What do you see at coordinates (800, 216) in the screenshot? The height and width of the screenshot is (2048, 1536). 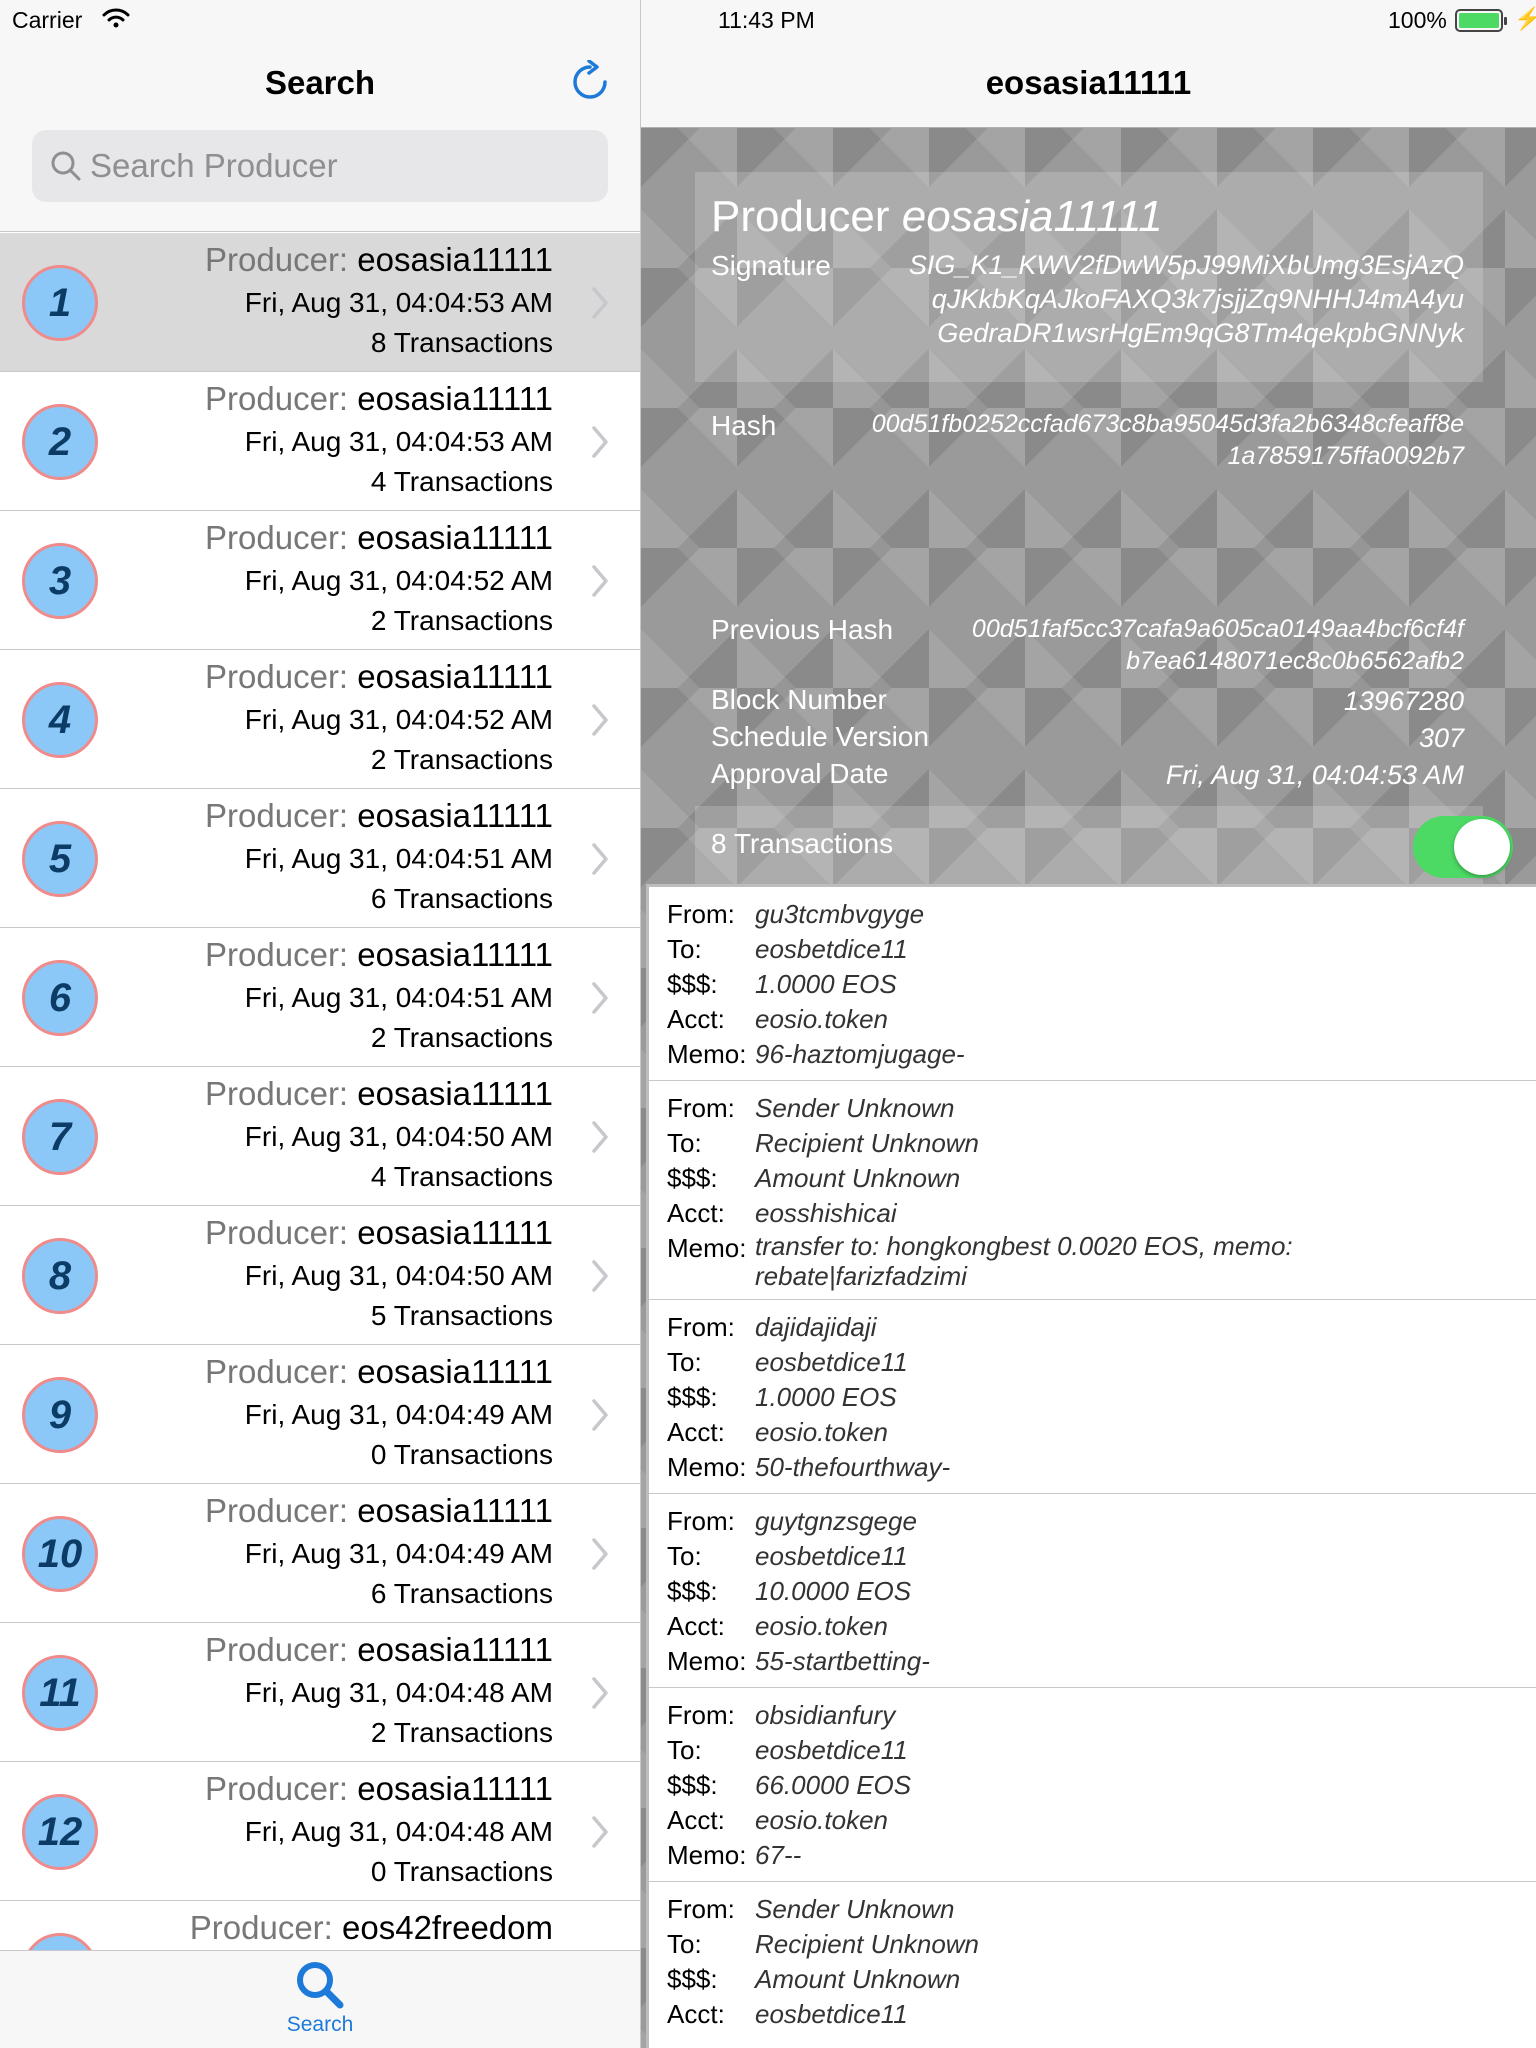 I see `producer-heading-label: Producer` at bounding box center [800, 216].